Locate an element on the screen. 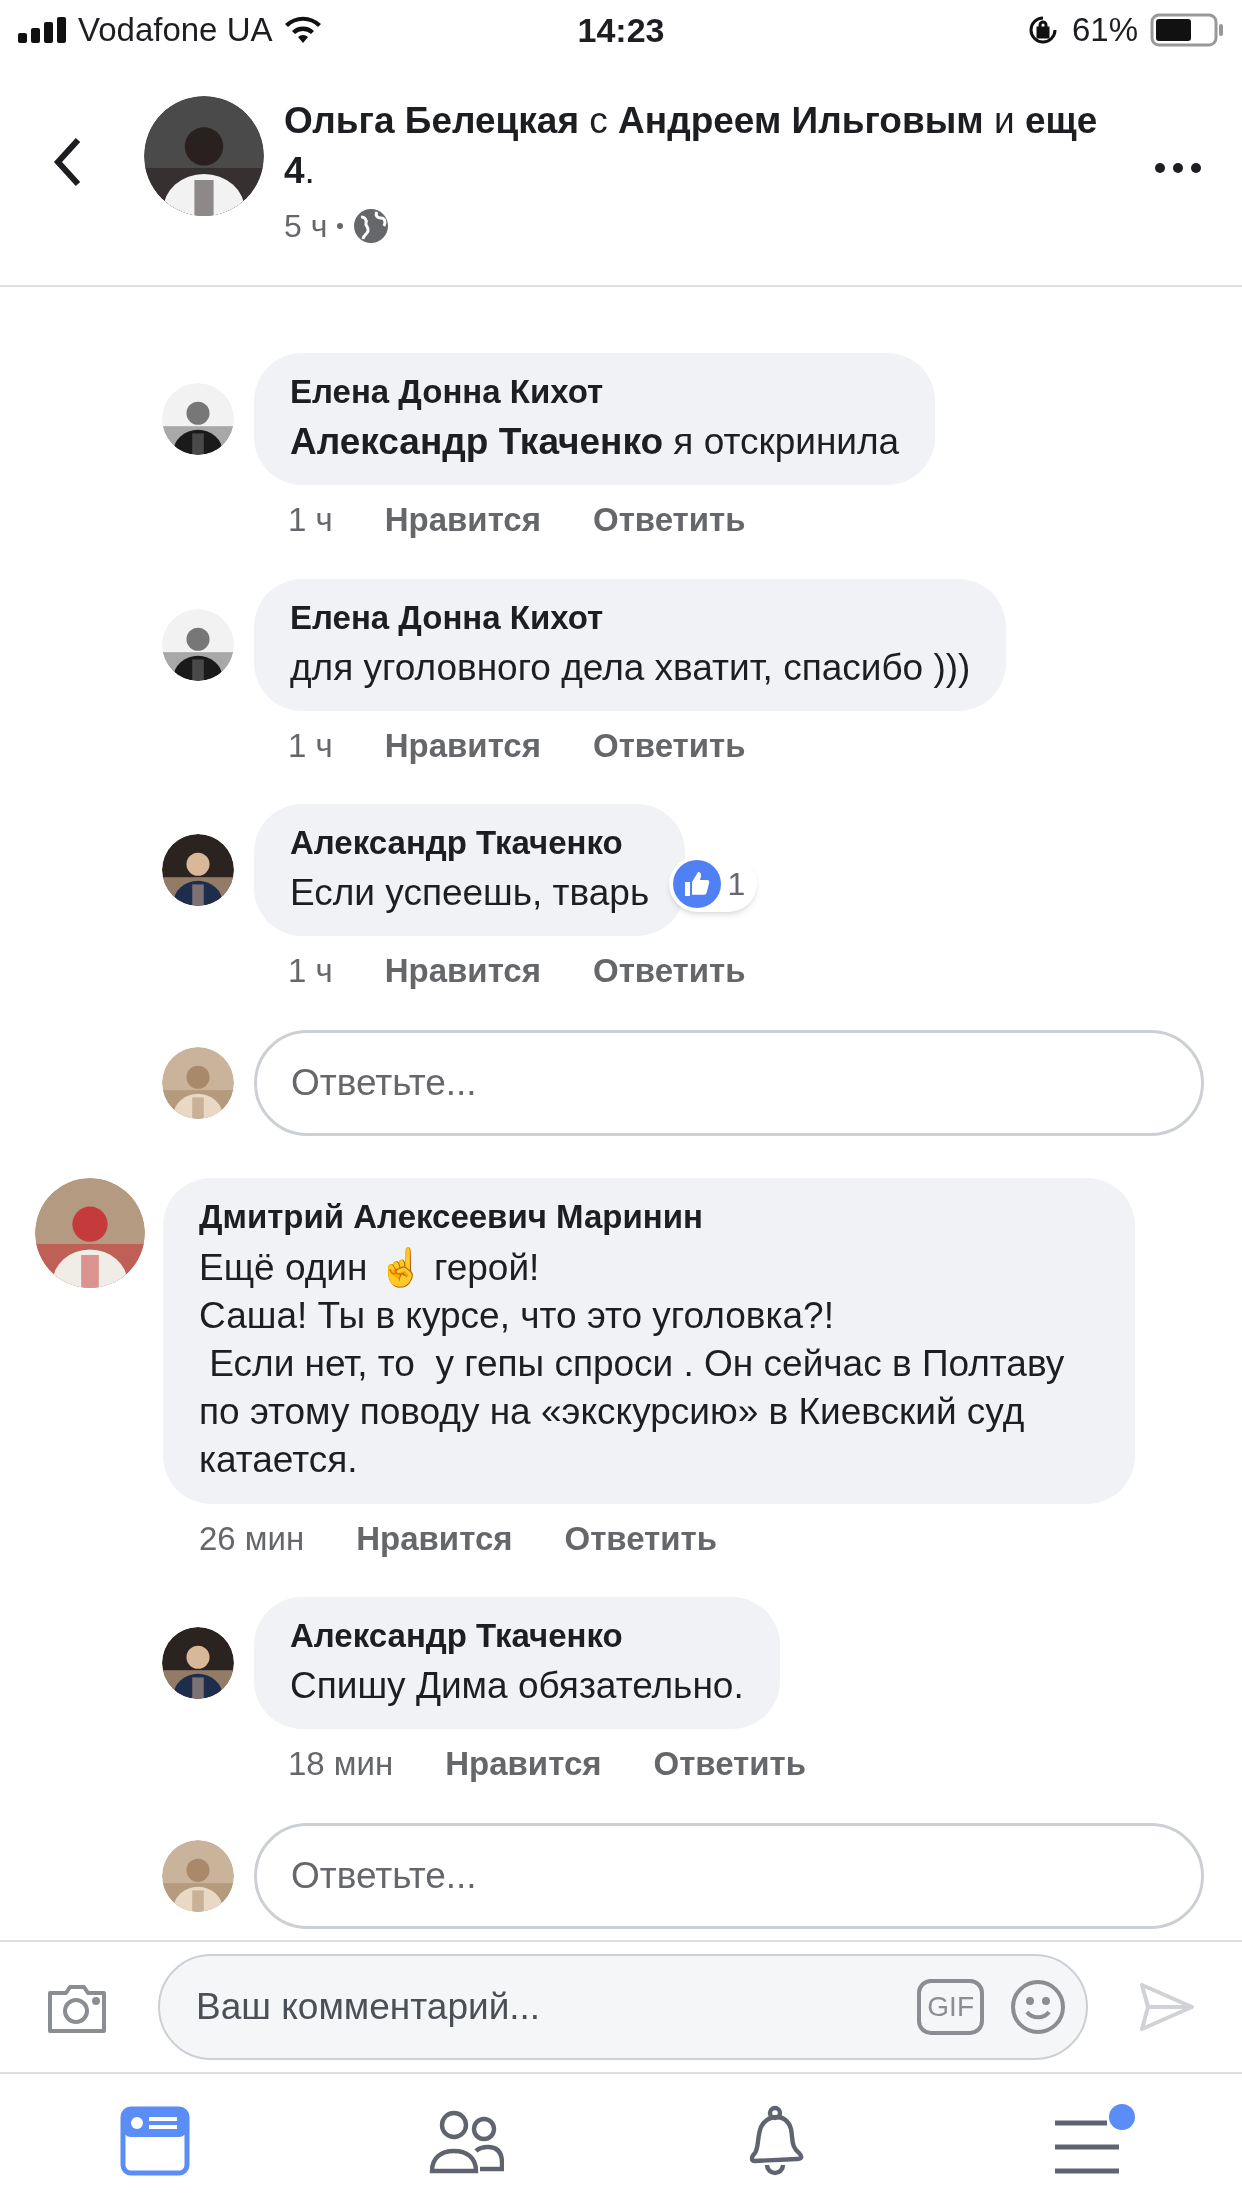 This screenshot has width=1242, height=2208. comment-text: Спишу Дима обязательно. is located at coordinates (517, 1686).